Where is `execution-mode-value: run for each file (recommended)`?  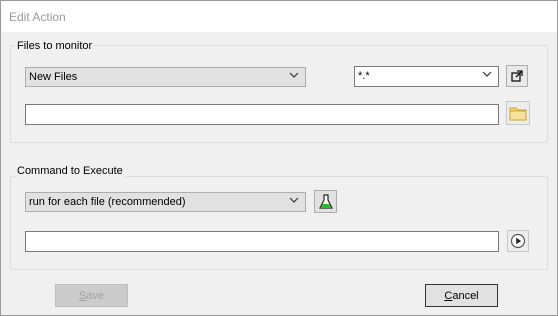
execution-mode-value: run for each file (recommended) is located at coordinates (107, 202).